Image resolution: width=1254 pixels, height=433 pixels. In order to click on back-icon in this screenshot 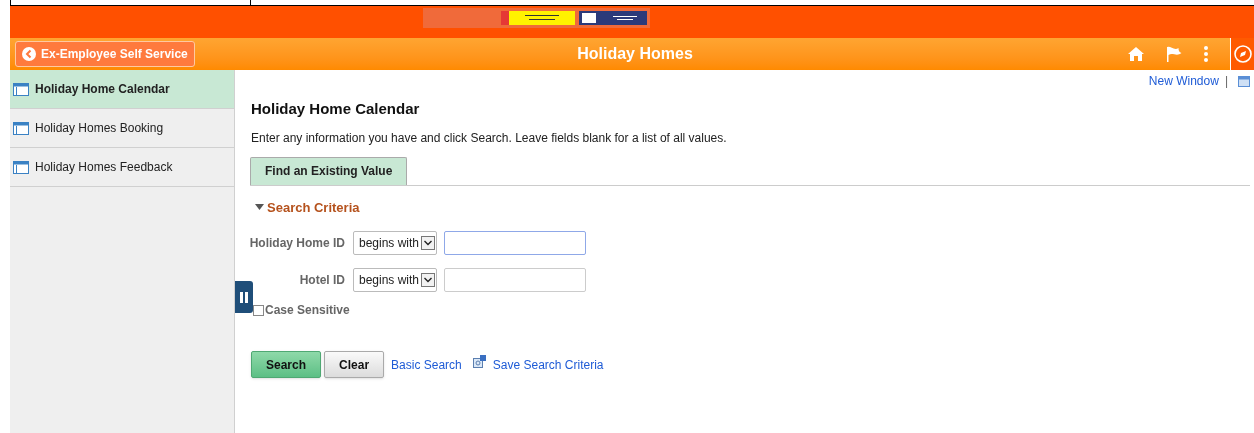, I will do `click(29, 54)`.